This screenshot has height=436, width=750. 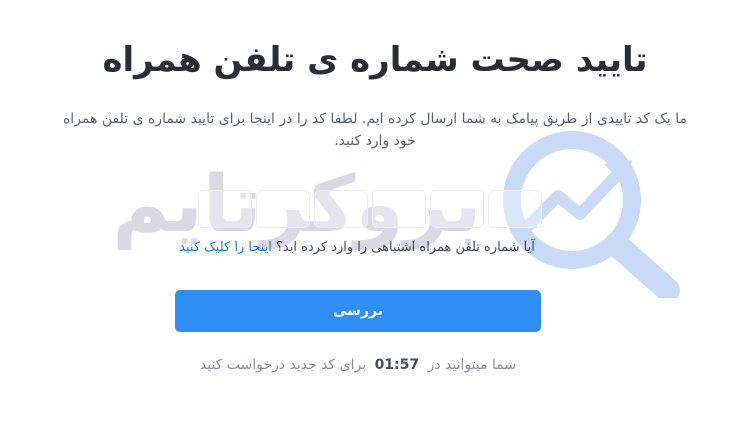 What do you see at coordinates (225, 247) in the screenshot?
I see `change-number-link: اینجا را کلیک کنید` at bounding box center [225, 247].